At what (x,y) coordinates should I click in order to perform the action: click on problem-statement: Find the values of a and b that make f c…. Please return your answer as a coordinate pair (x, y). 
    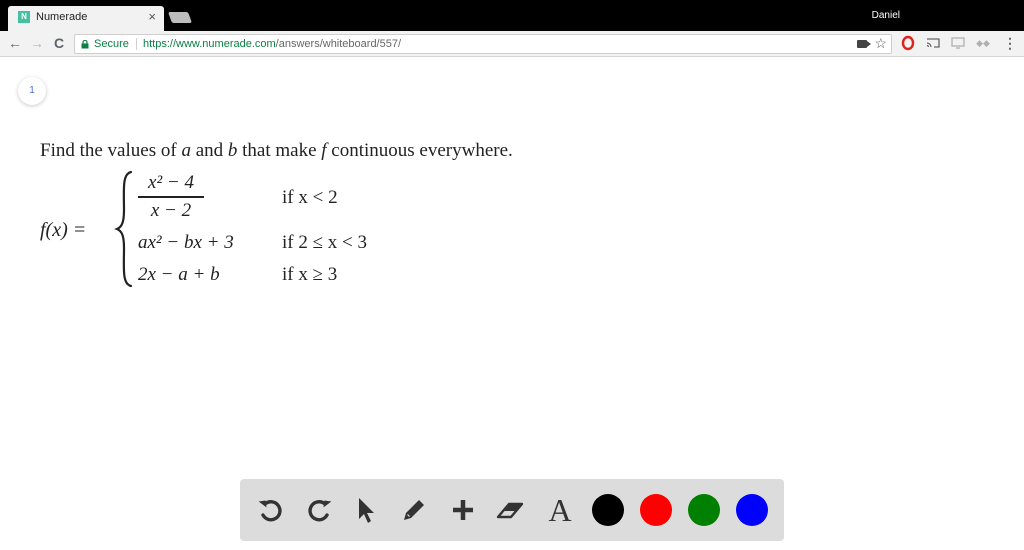
    Looking at the image, I should click on (276, 151).